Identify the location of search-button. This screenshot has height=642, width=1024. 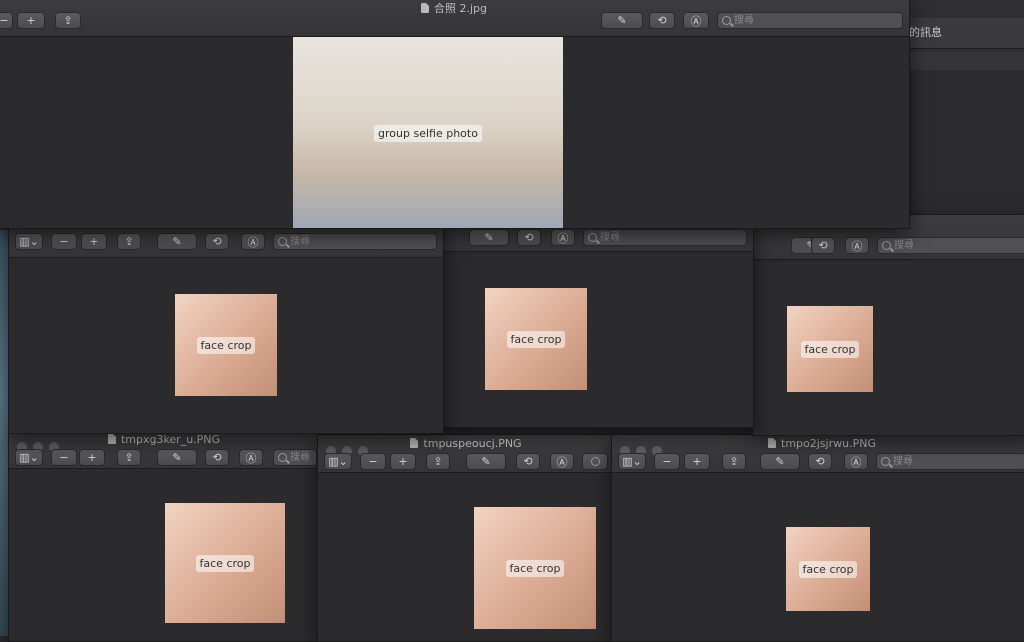
(595, 461).